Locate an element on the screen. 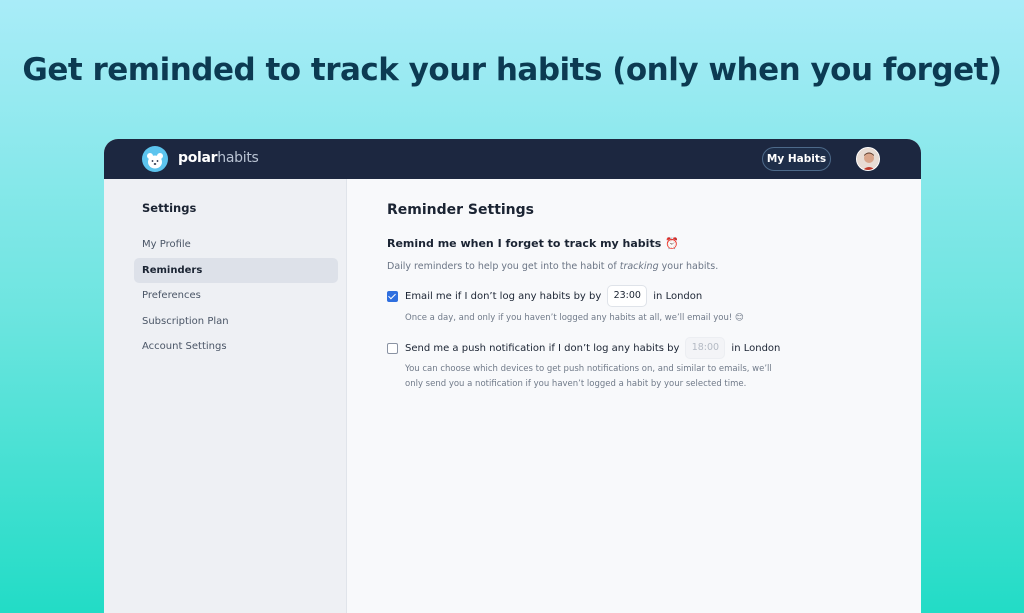 The height and width of the screenshot is (613, 1024). section-desc-post: your habits. is located at coordinates (688, 266).